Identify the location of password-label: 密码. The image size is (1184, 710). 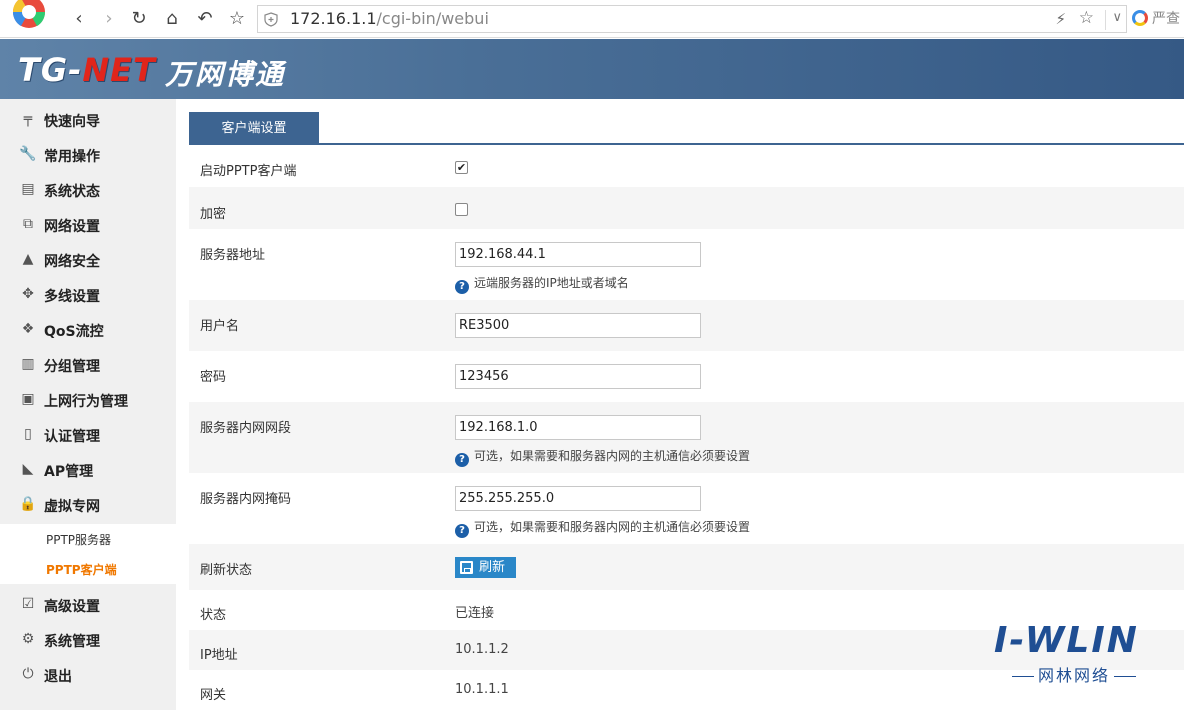
(213, 377).